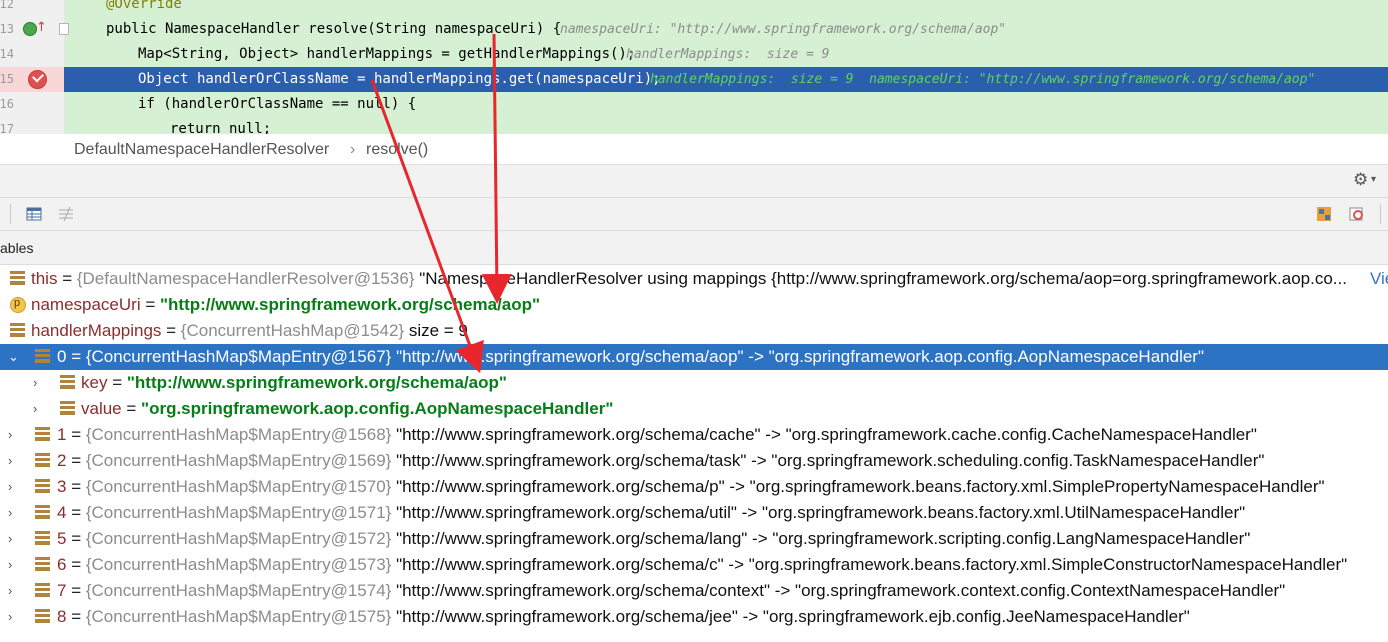  Describe the element at coordinates (1357, 214) in the screenshot. I see `watches-icon` at that location.